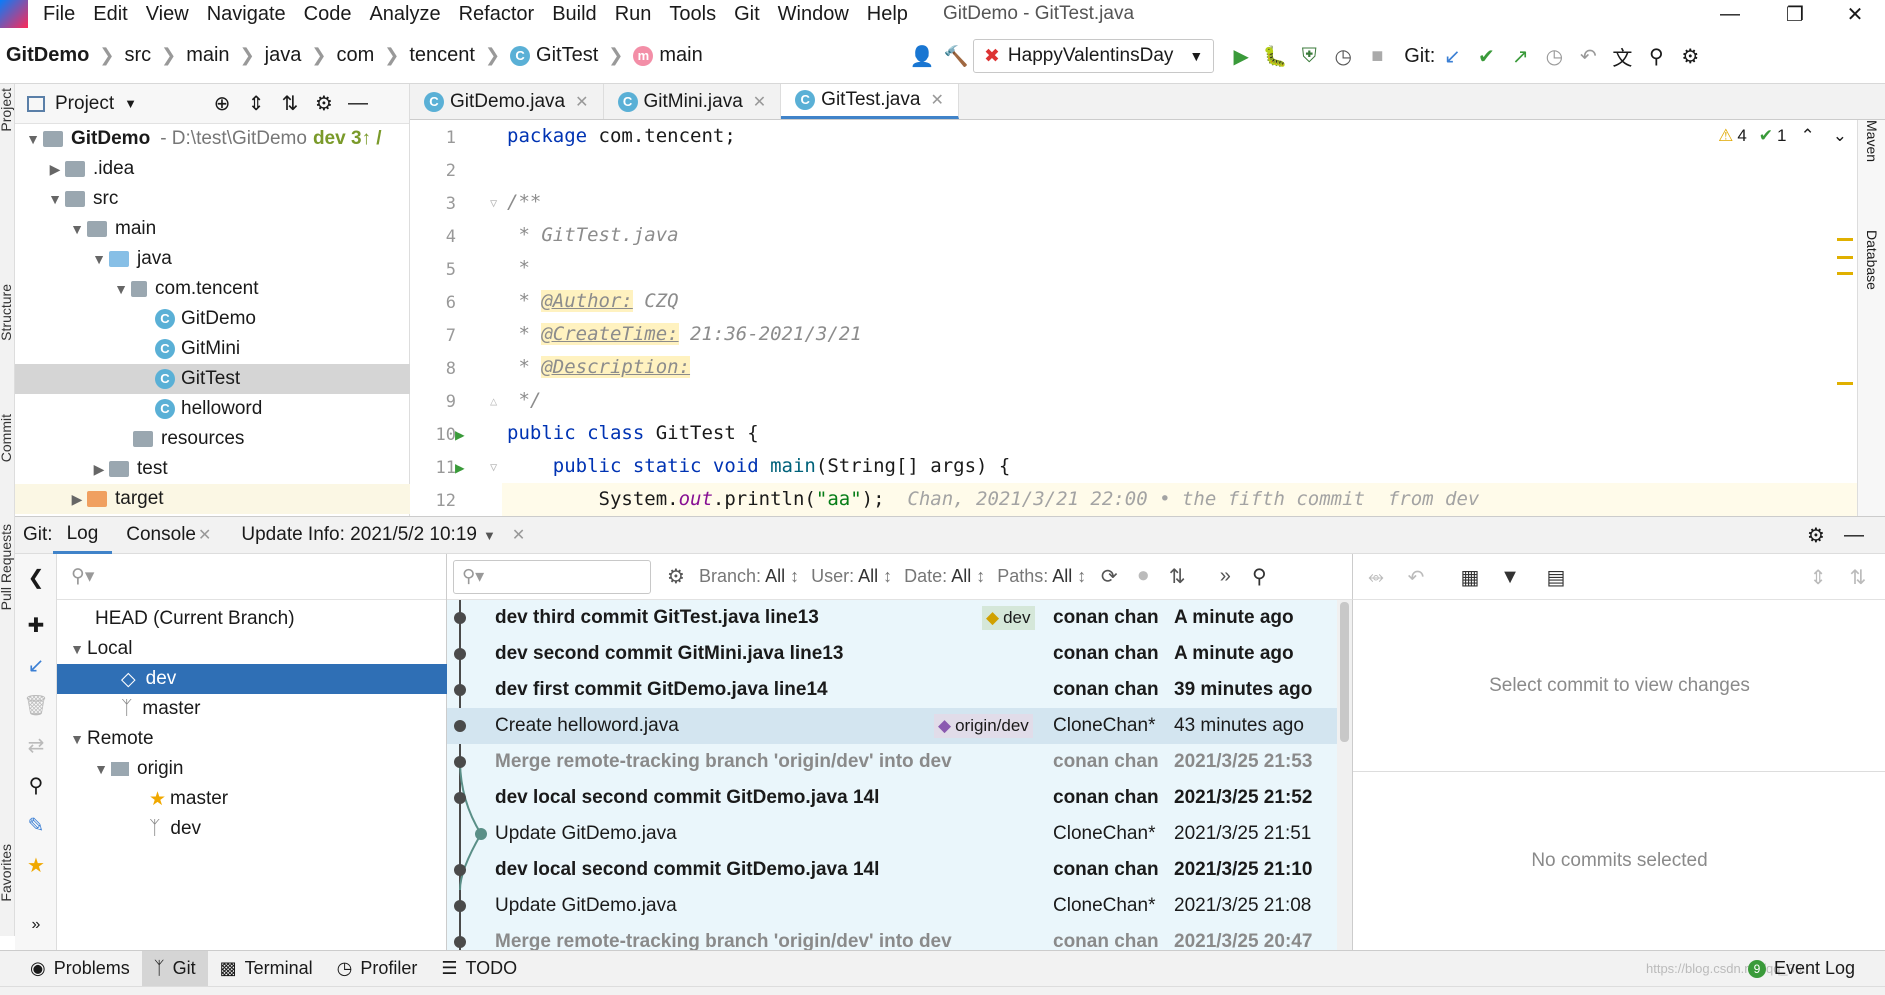  What do you see at coordinates (202, 139) in the screenshot?
I see `tree-item-gitdemo: ▼ GitDemo - D:\test\GitDemo dev 3↑ /` at bounding box center [202, 139].